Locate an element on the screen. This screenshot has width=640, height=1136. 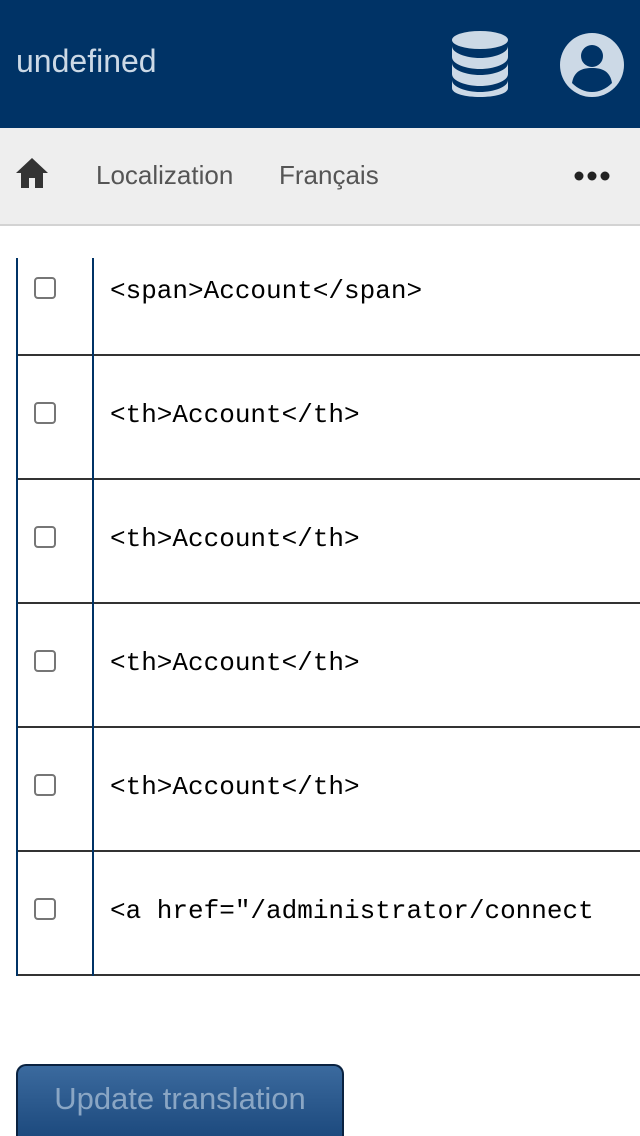
database-icon is located at coordinates (480, 64).